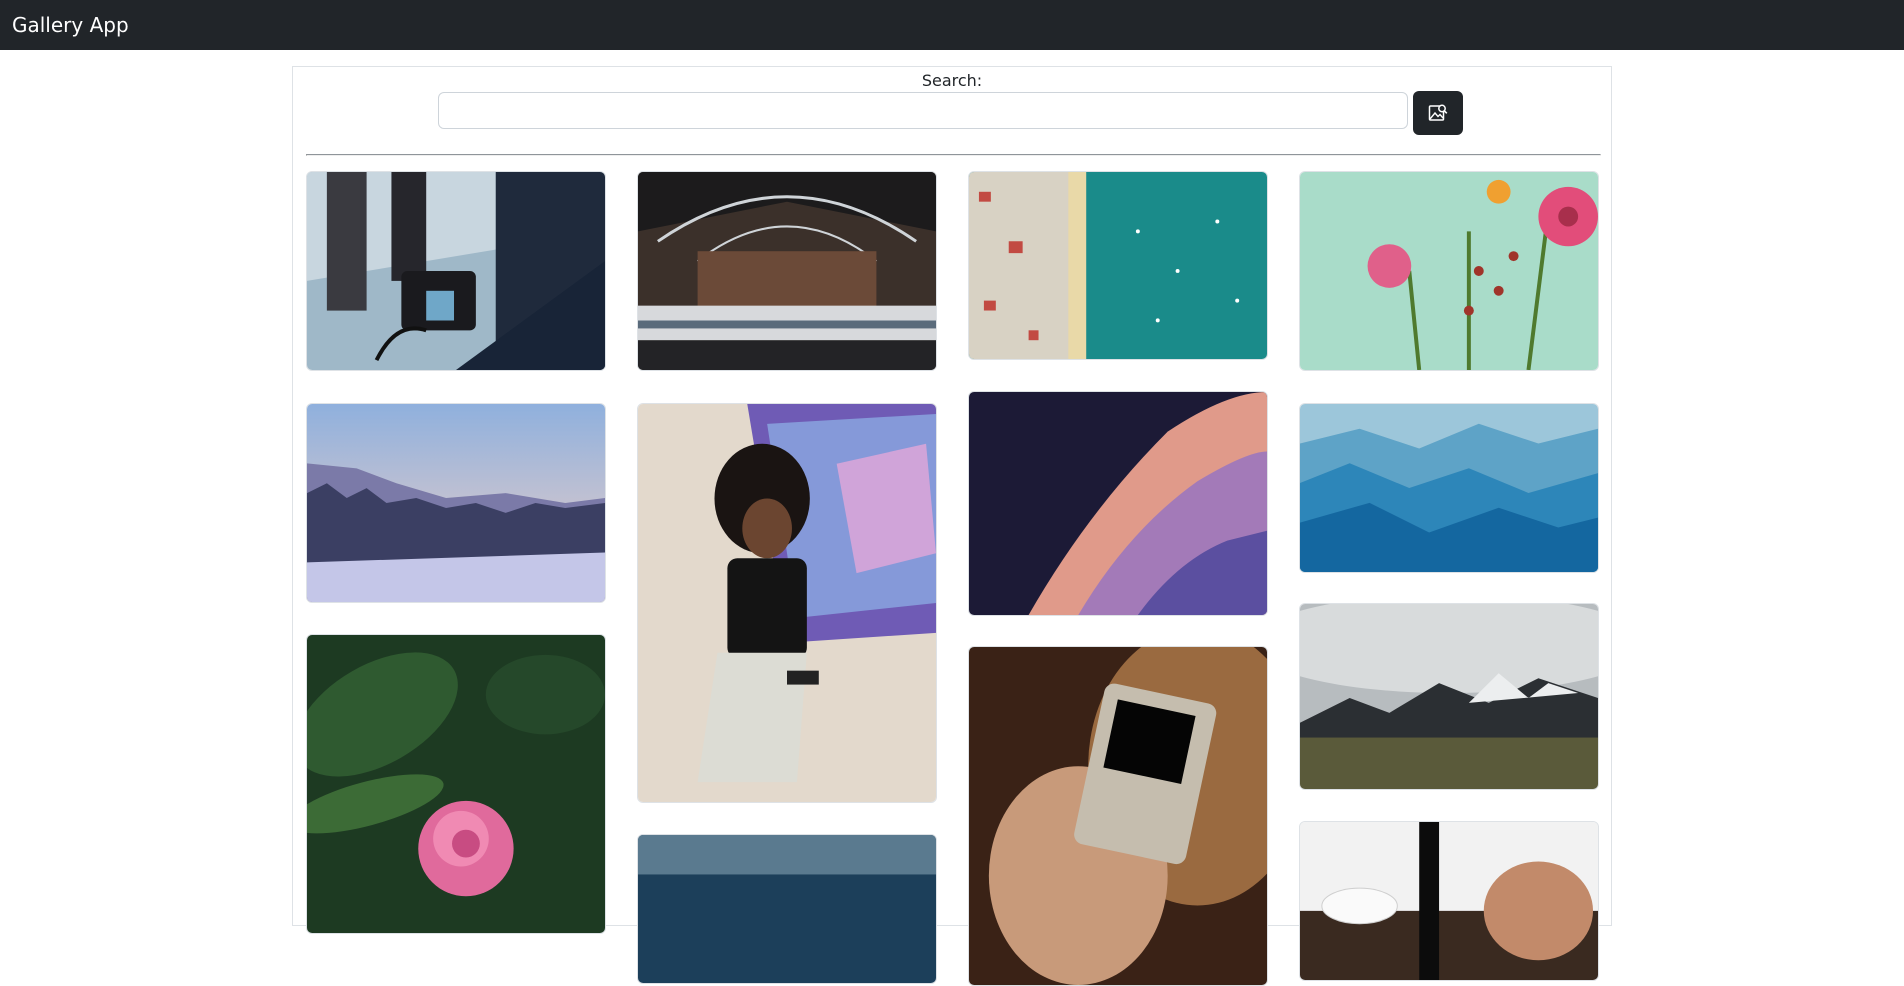 The width and height of the screenshot is (1904, 986). I want to click on desk-controller-image, so click(1449, 901).